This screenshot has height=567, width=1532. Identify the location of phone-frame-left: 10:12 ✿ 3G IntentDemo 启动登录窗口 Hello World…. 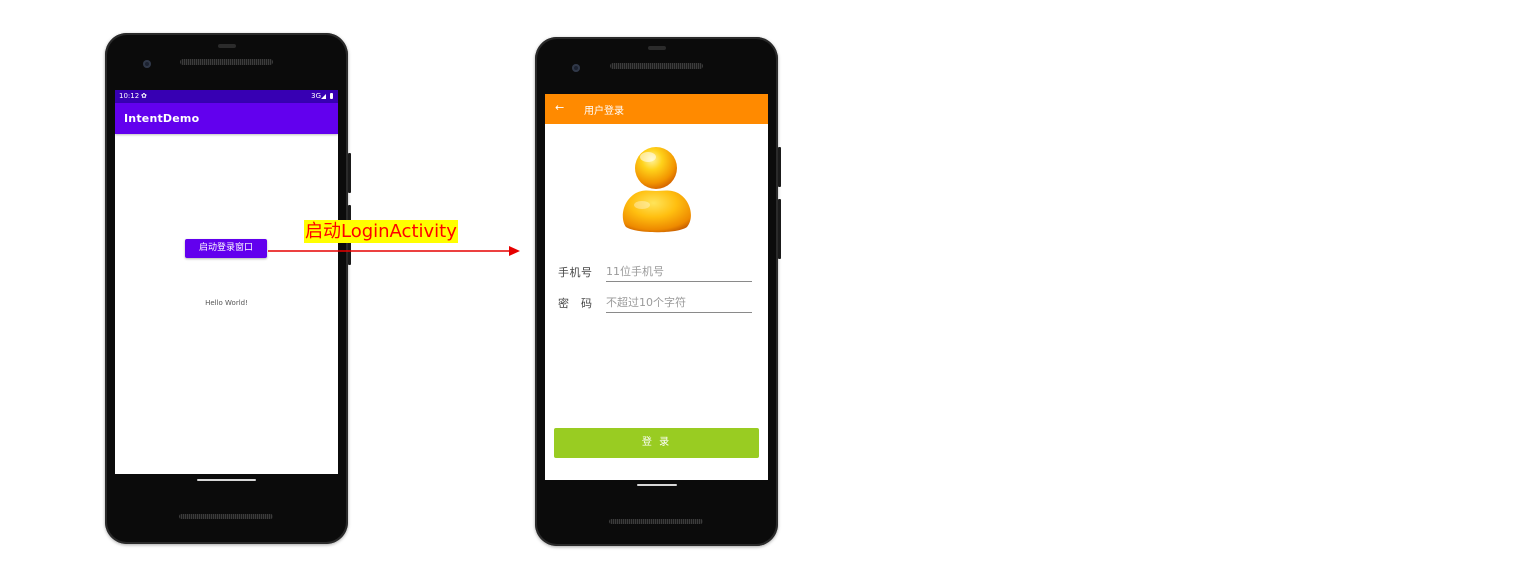
(228, 288).